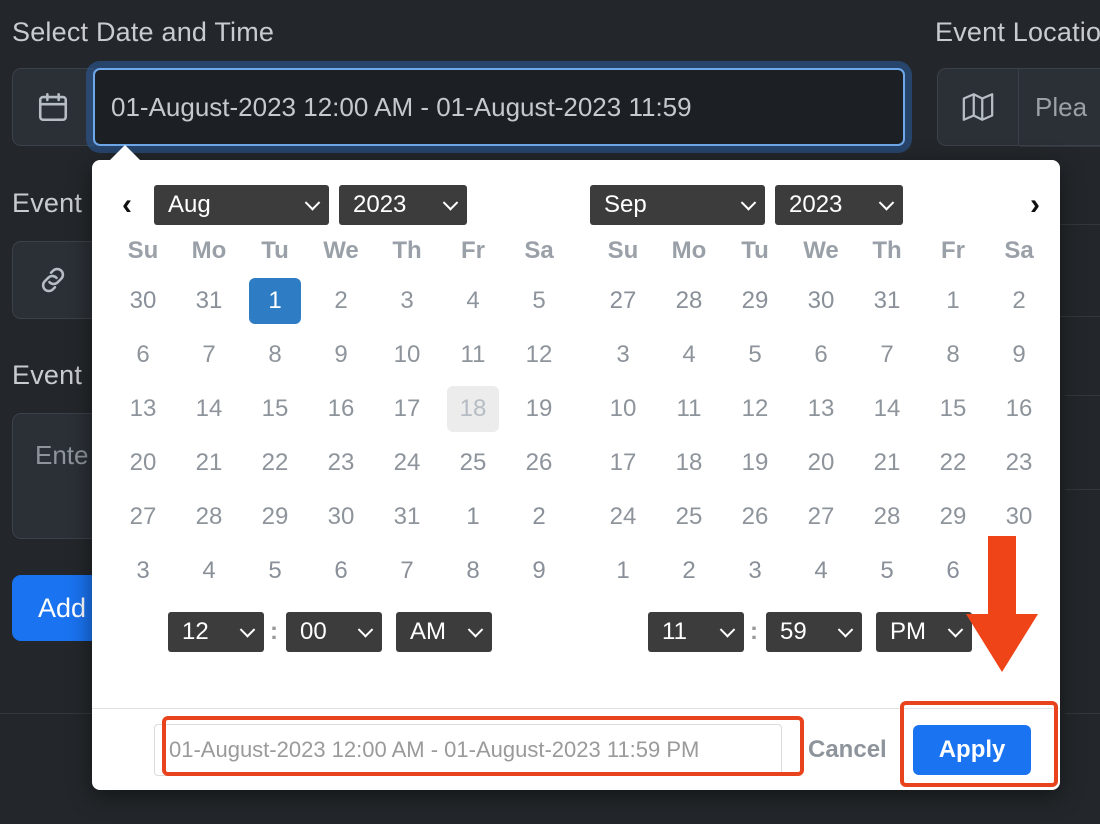 Image resolution: width=1100 pixels, height=824 pixels. Describe the element at coordinates (1059, 107) in the screenshot. I see `location-input: Plea` at that location.